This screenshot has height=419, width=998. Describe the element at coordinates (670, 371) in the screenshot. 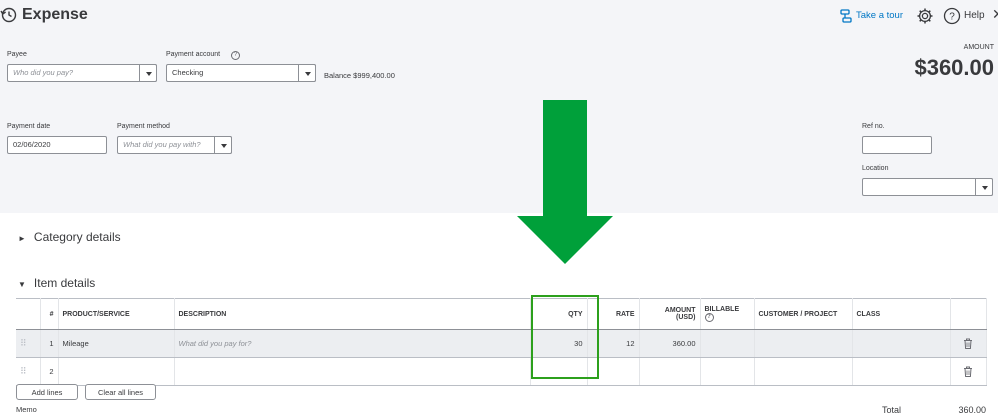

I see `amount-cell` at that location.